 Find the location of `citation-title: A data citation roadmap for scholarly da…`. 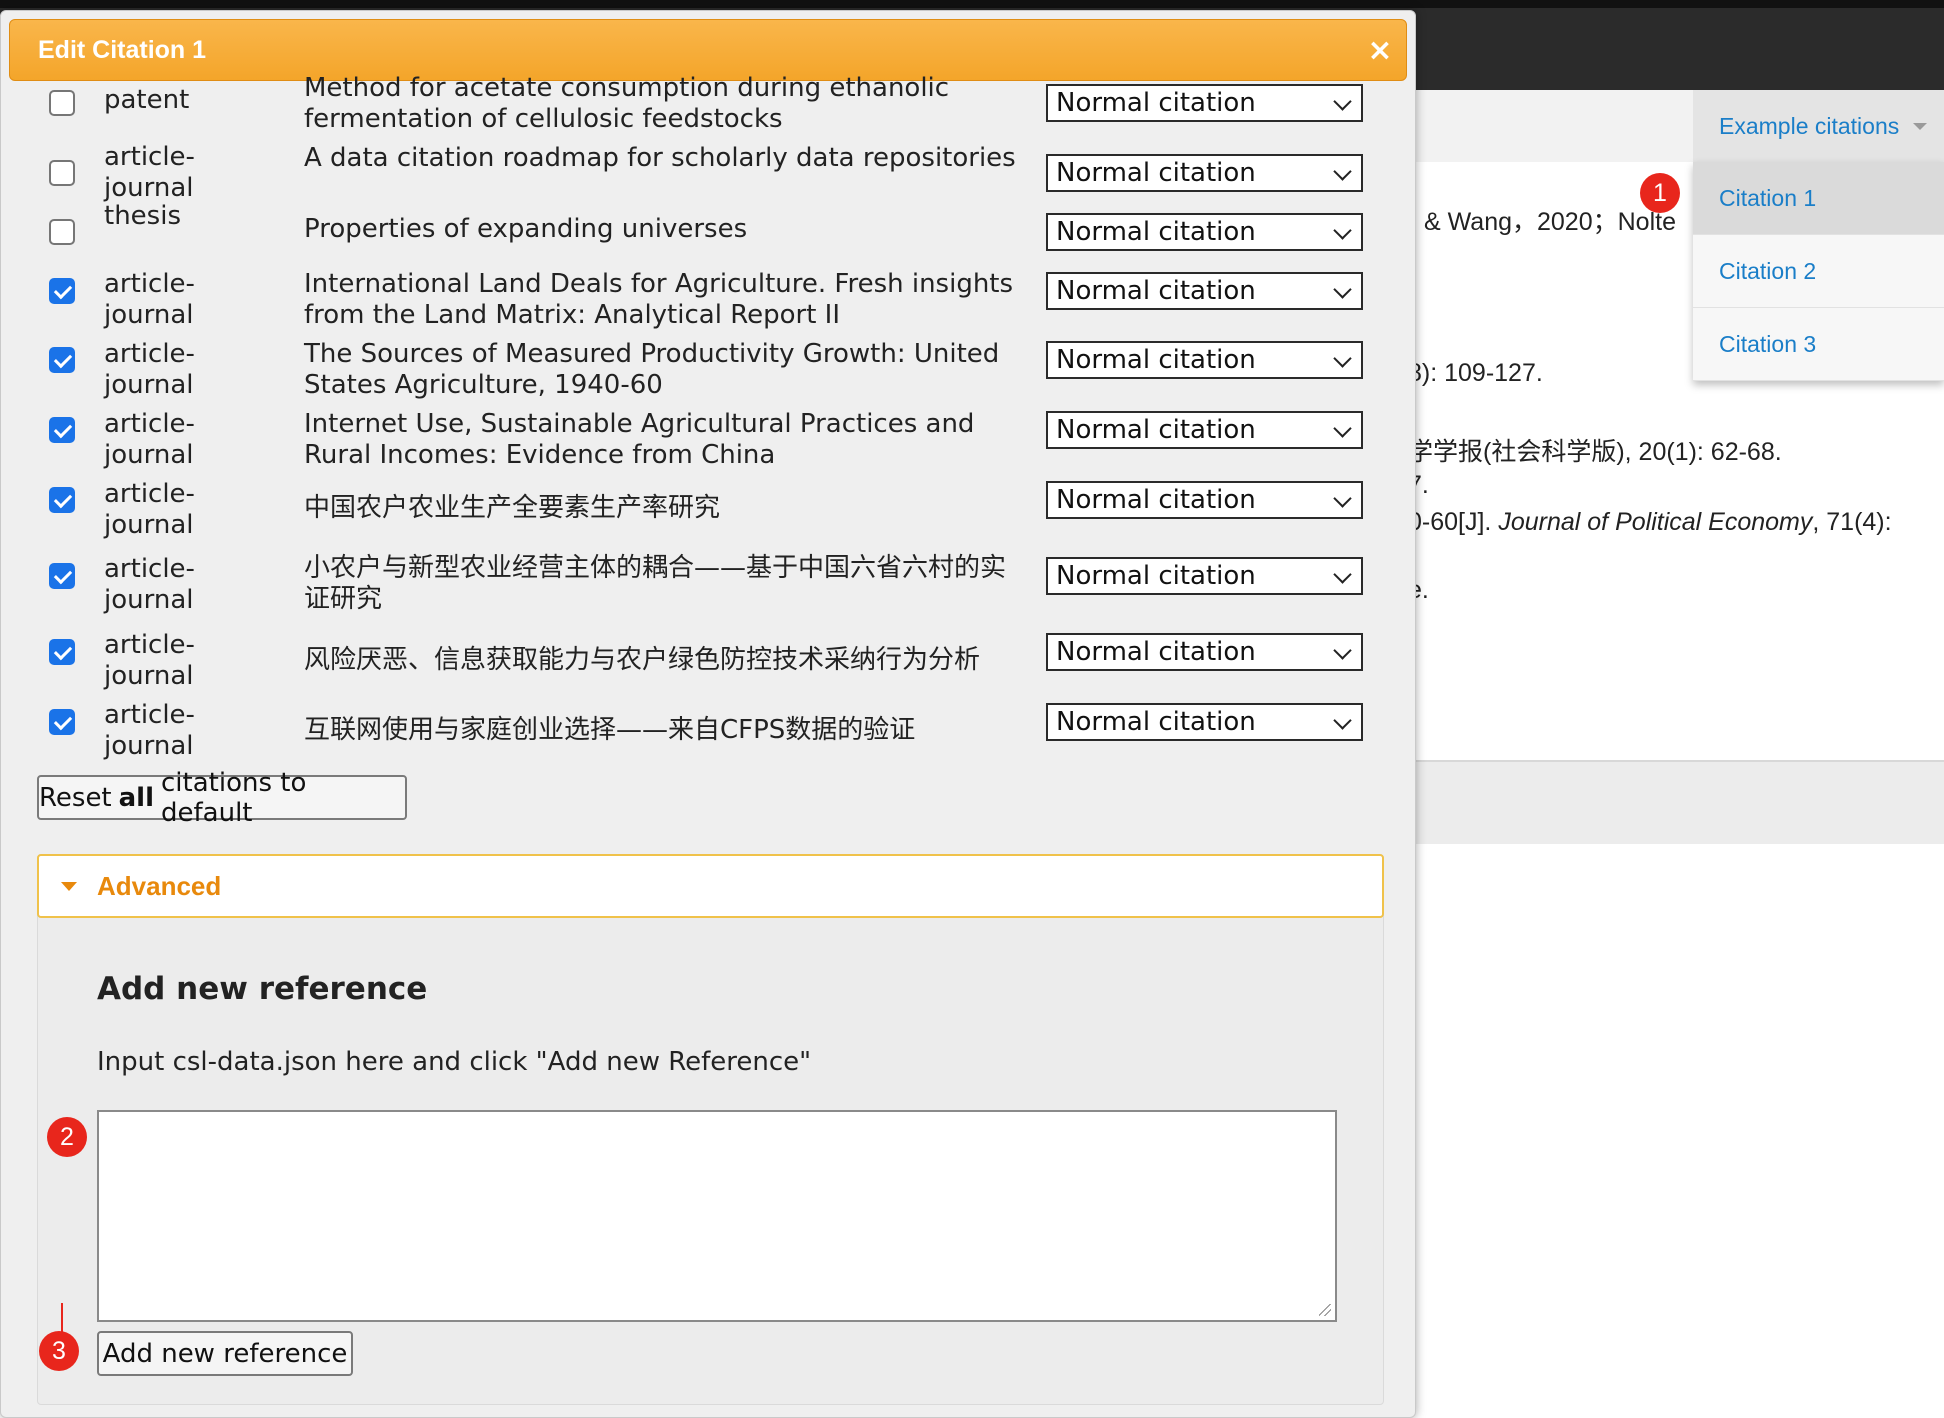

citation-title: A data citation roadmap for scholarly da… is located at coordinates (660, 158).